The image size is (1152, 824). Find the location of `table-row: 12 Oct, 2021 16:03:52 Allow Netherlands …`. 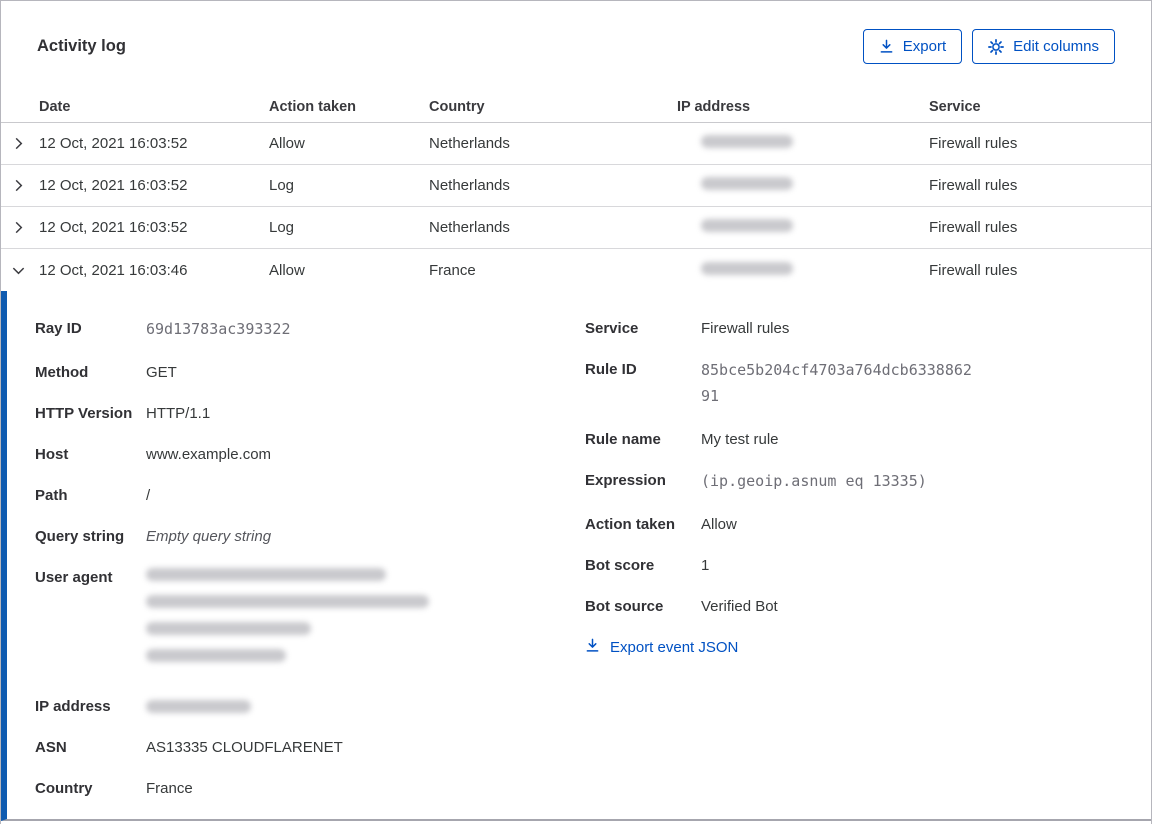

table-row: 12 Oct, 2021 16:03:52 Allow Netherlands … is located at coordinates (576, 144).